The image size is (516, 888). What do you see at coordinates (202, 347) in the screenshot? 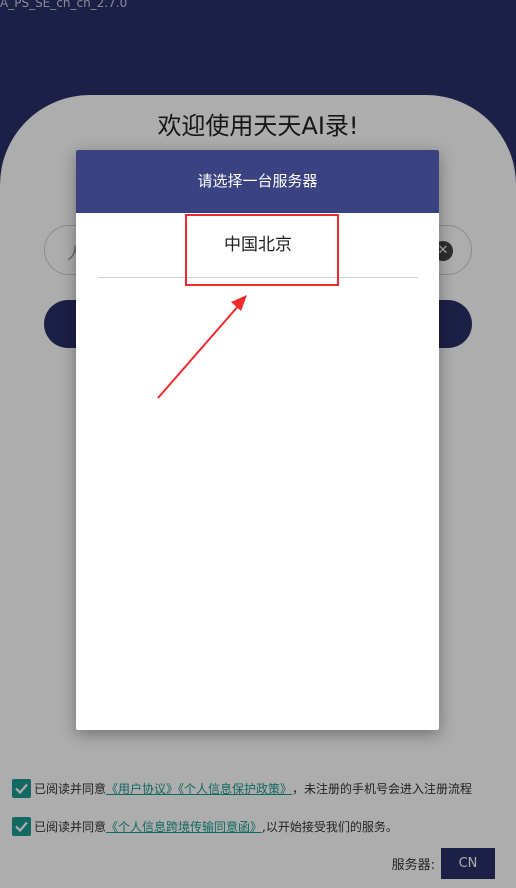
I see `annotation-arrow-icon` at bounding box center [202, 347].